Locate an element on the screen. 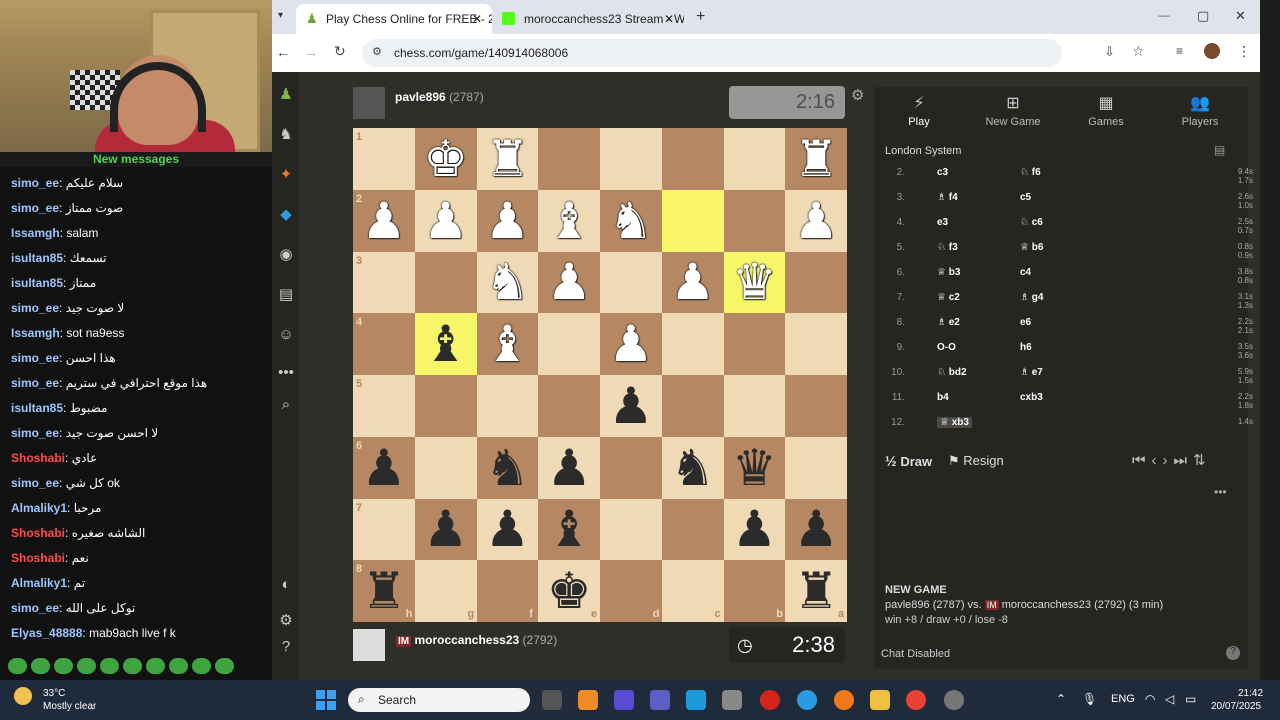 The image size is (1280, 720). chat-username: Issamgh is located at coordinates (35, 233).